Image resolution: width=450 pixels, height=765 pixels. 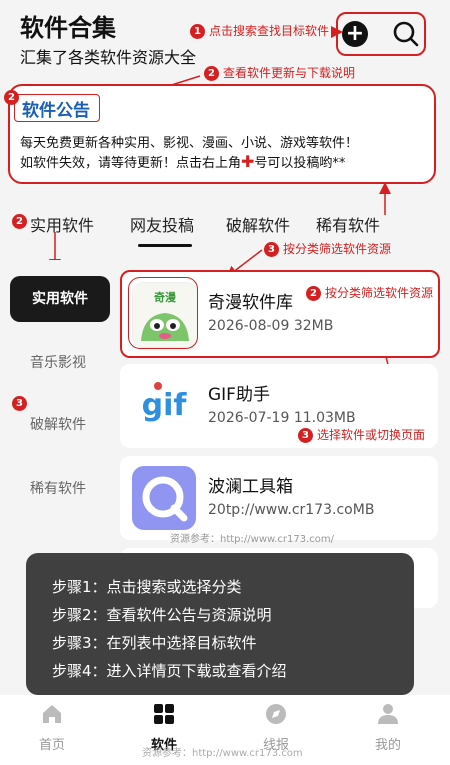 What do you see at coordinates (56, 111) in the screenshot?
I see `notice-title: 软件公告` at bounding box center [56, 111].